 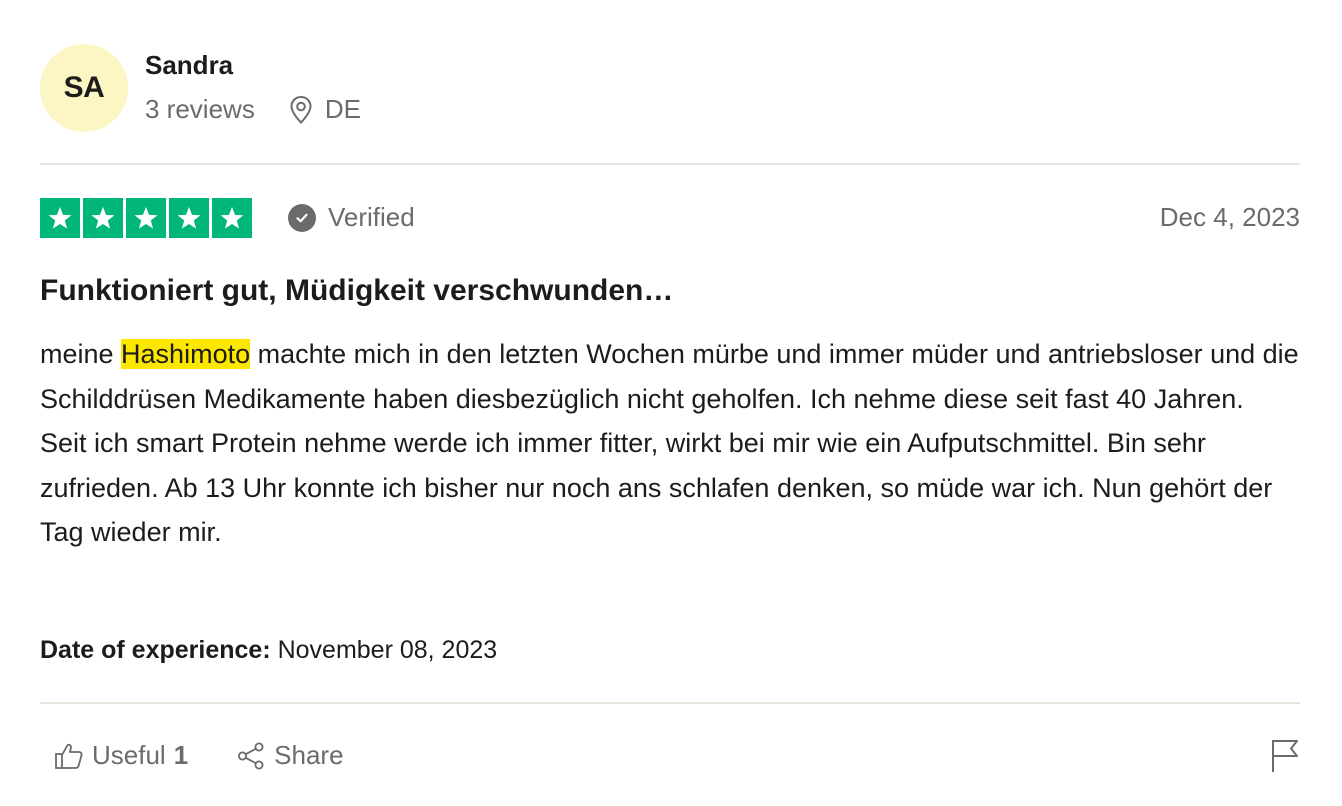 What do you see at coordinates (181, 755) in the screenshot?
I see `useful-count: 1` at bounding box center [181, 755].